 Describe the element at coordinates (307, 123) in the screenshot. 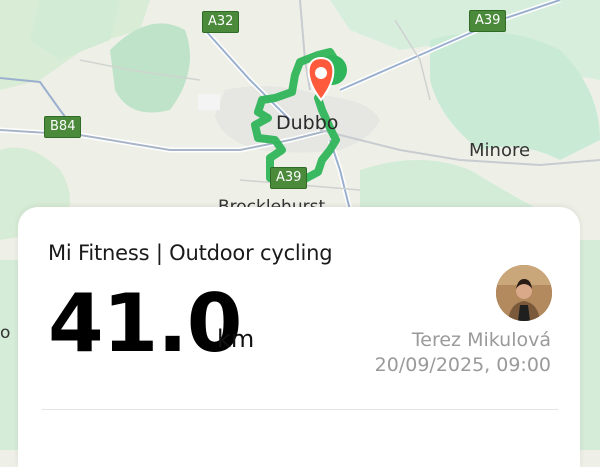

I see `place-label-dubbo: Dubbo` at that location.